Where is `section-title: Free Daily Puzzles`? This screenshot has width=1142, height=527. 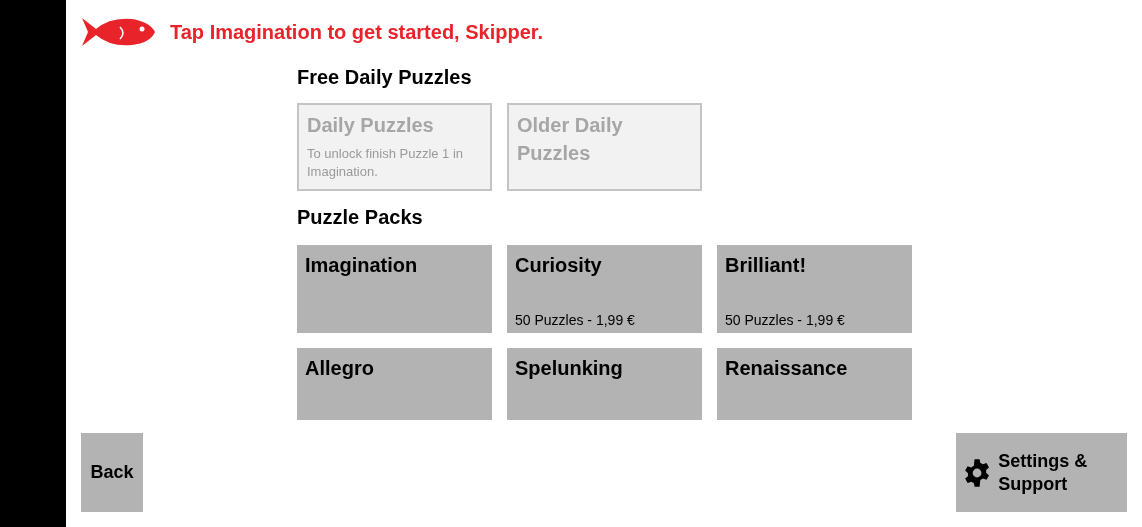 section-title: Free Daily Puzzles is located at coordinates (384, 77).